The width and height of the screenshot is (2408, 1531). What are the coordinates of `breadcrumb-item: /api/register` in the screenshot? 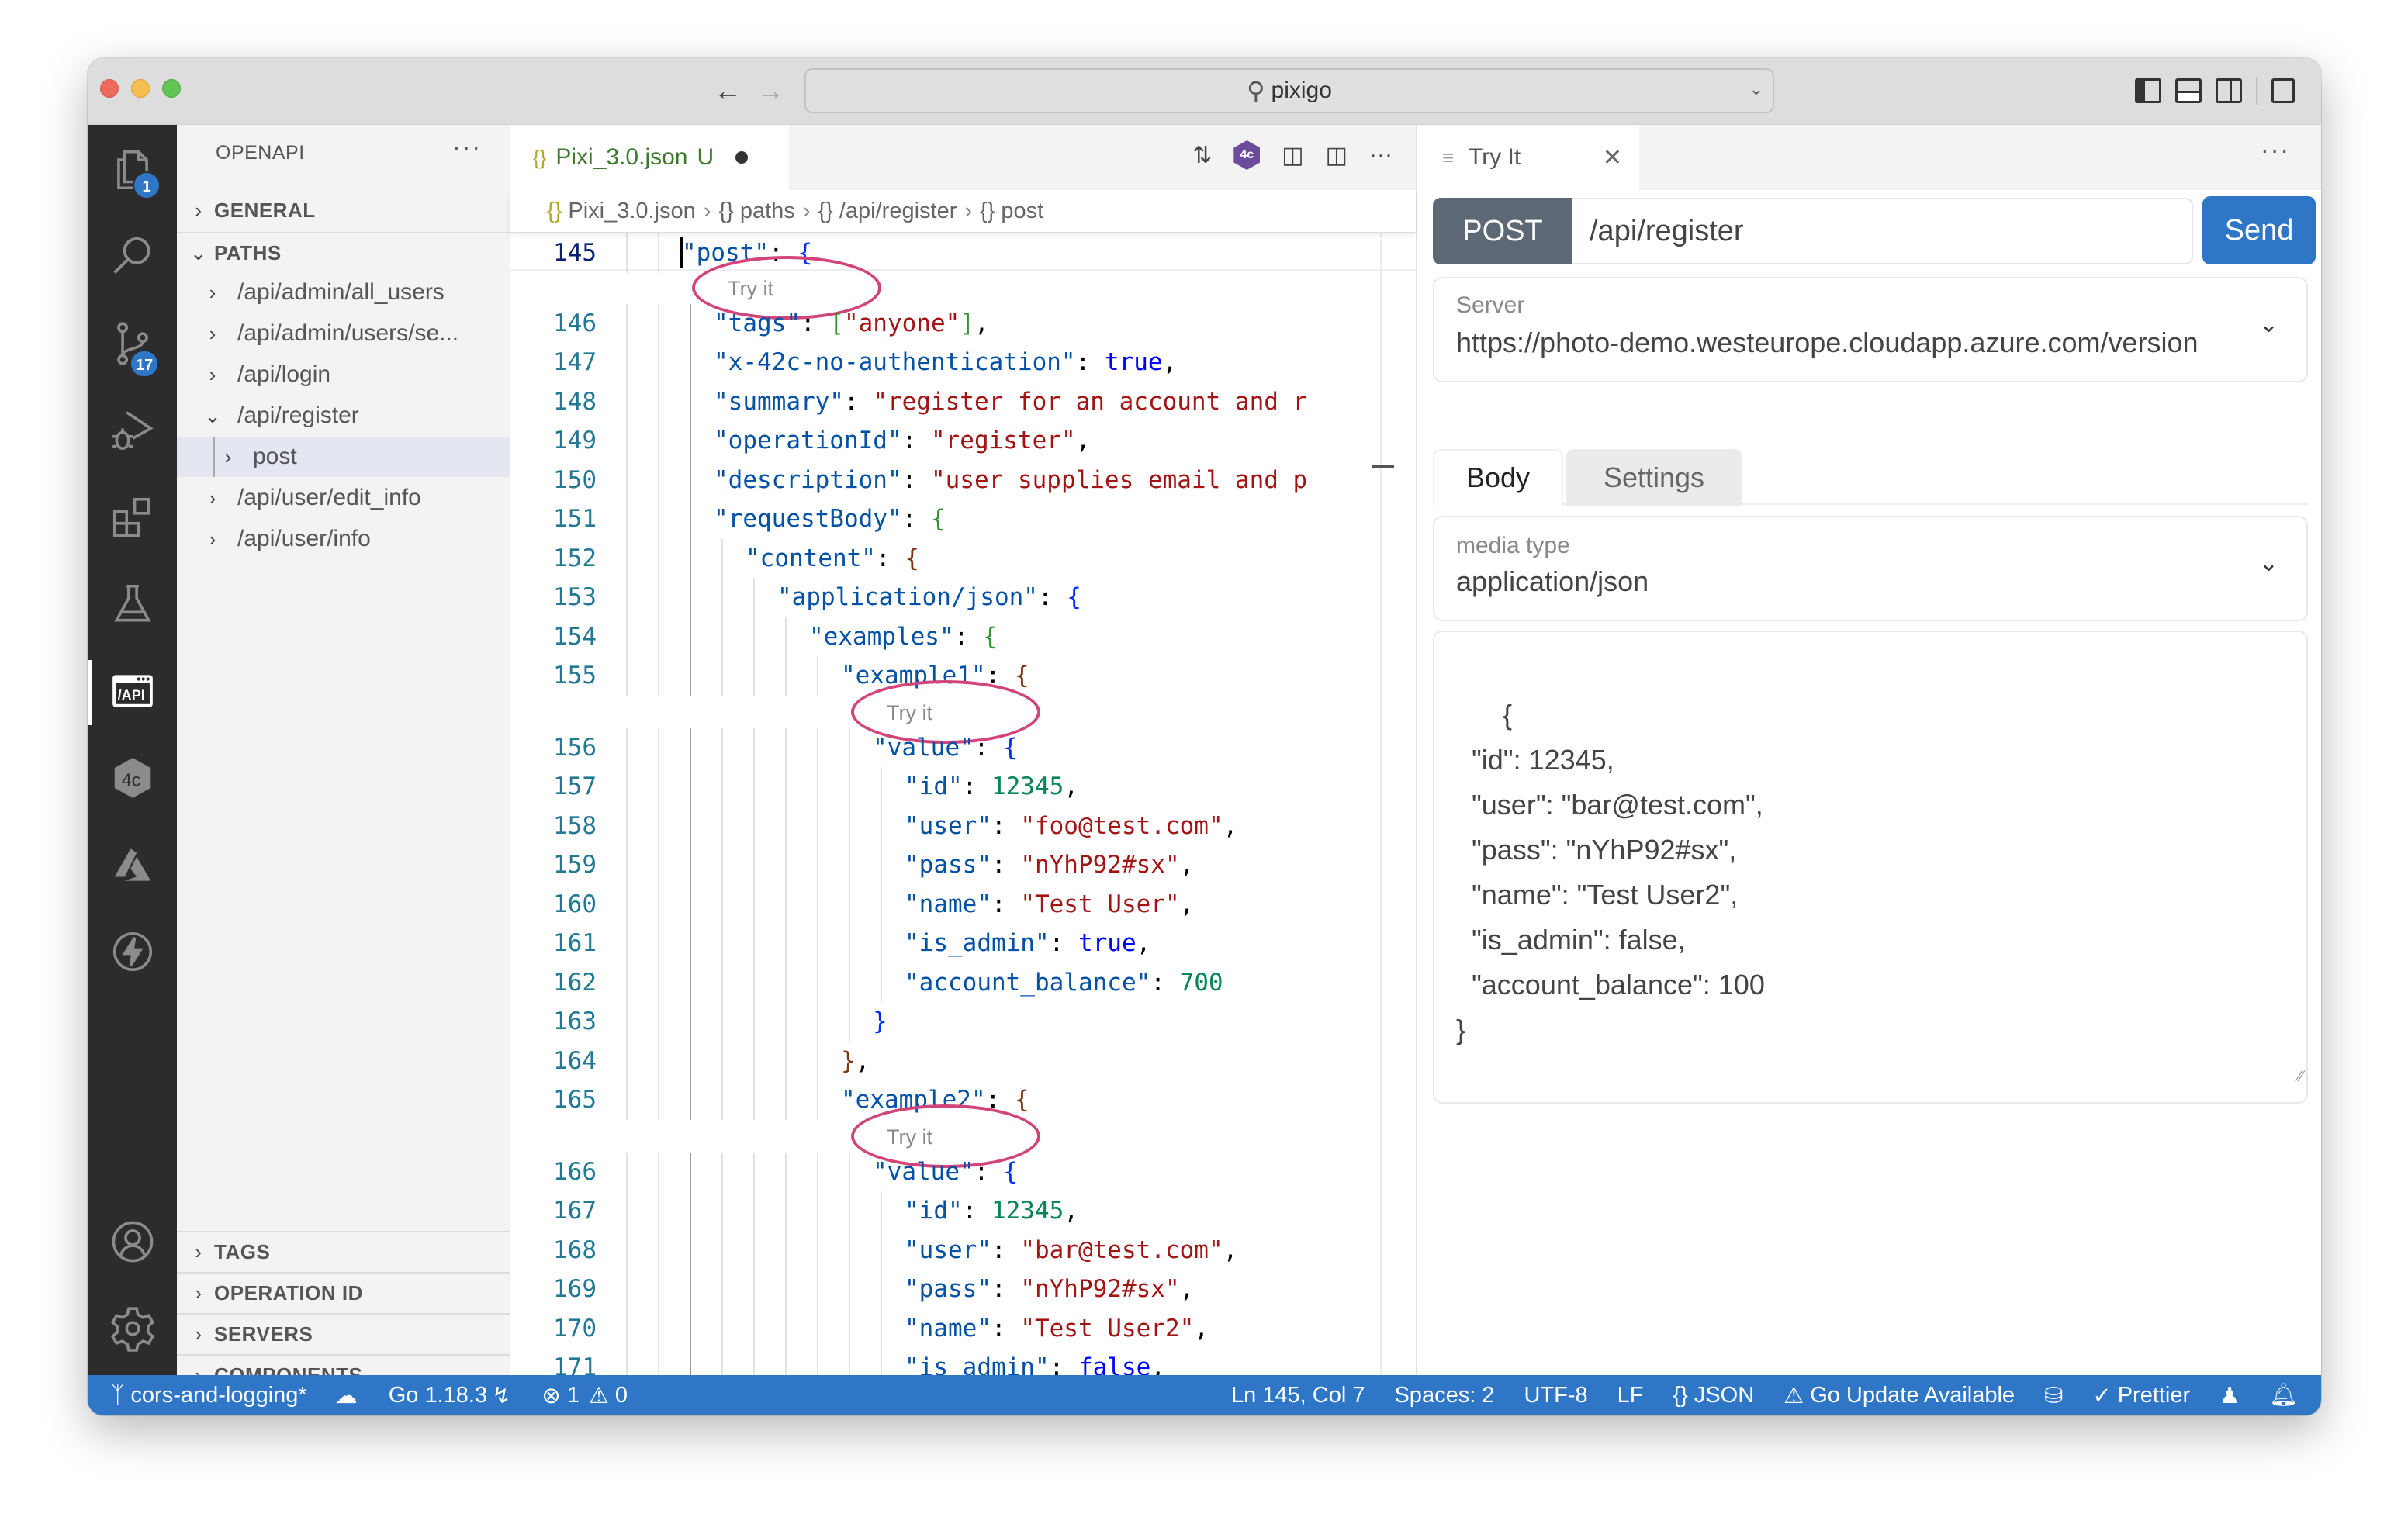 It's located at (898, 211).